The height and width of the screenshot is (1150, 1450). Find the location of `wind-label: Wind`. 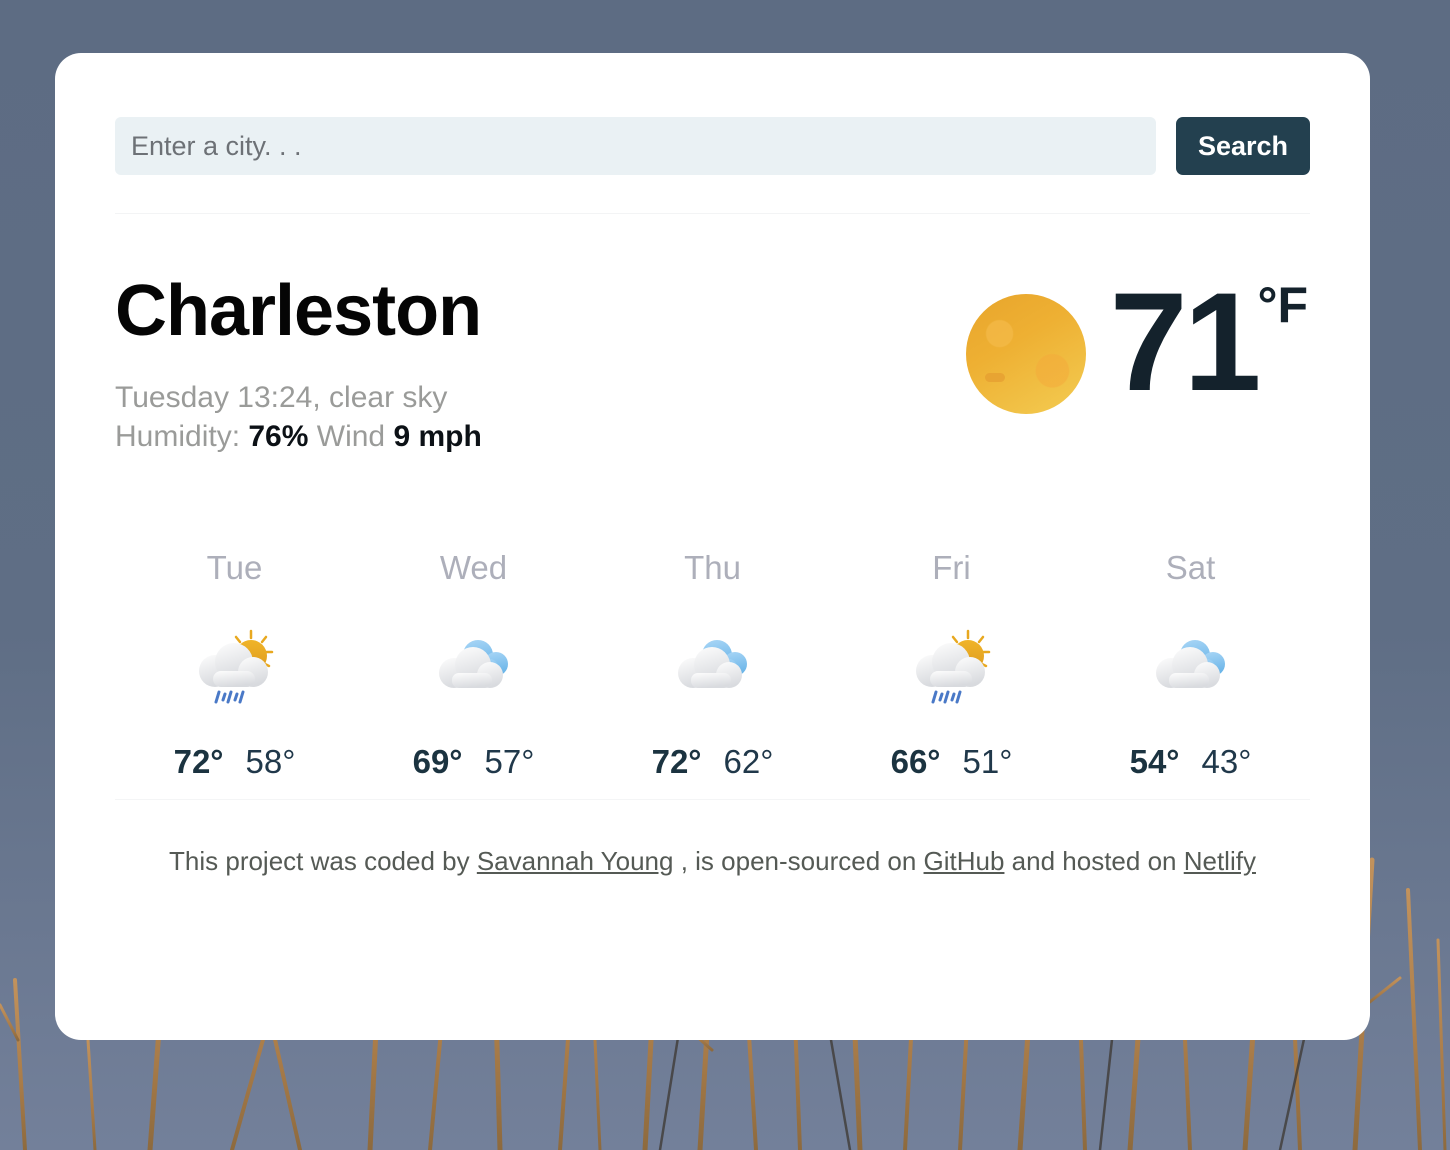

wind-label: Wind is located at coordinates (351, 437).